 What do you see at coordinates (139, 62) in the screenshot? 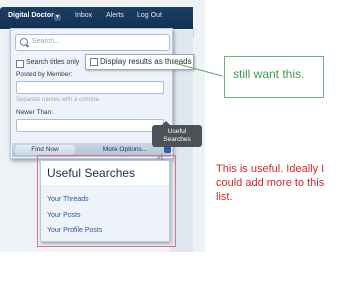
I see `display-threads-option: Display results as threads` at bounding box center [139, 62].